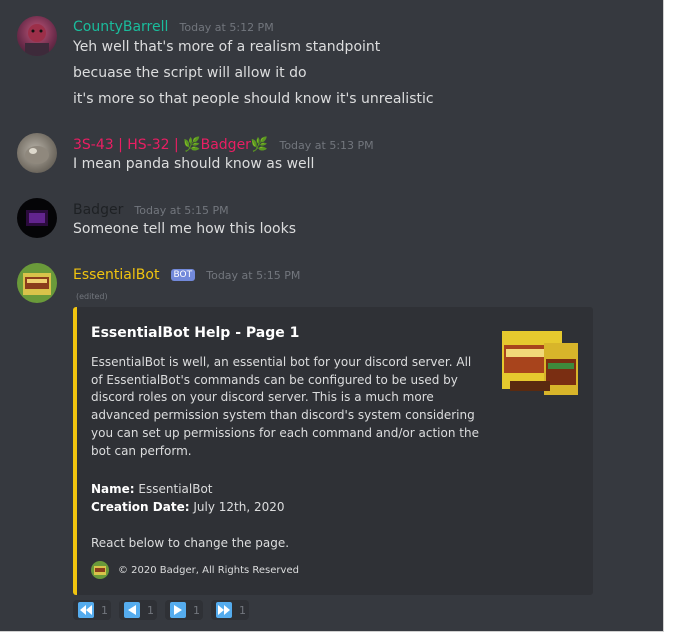 The image size is (682, 644). What do you see at coordinates (183, 275) in the screenshot?
I see `bot-badge: BOT` at bounding box center [183, 275].